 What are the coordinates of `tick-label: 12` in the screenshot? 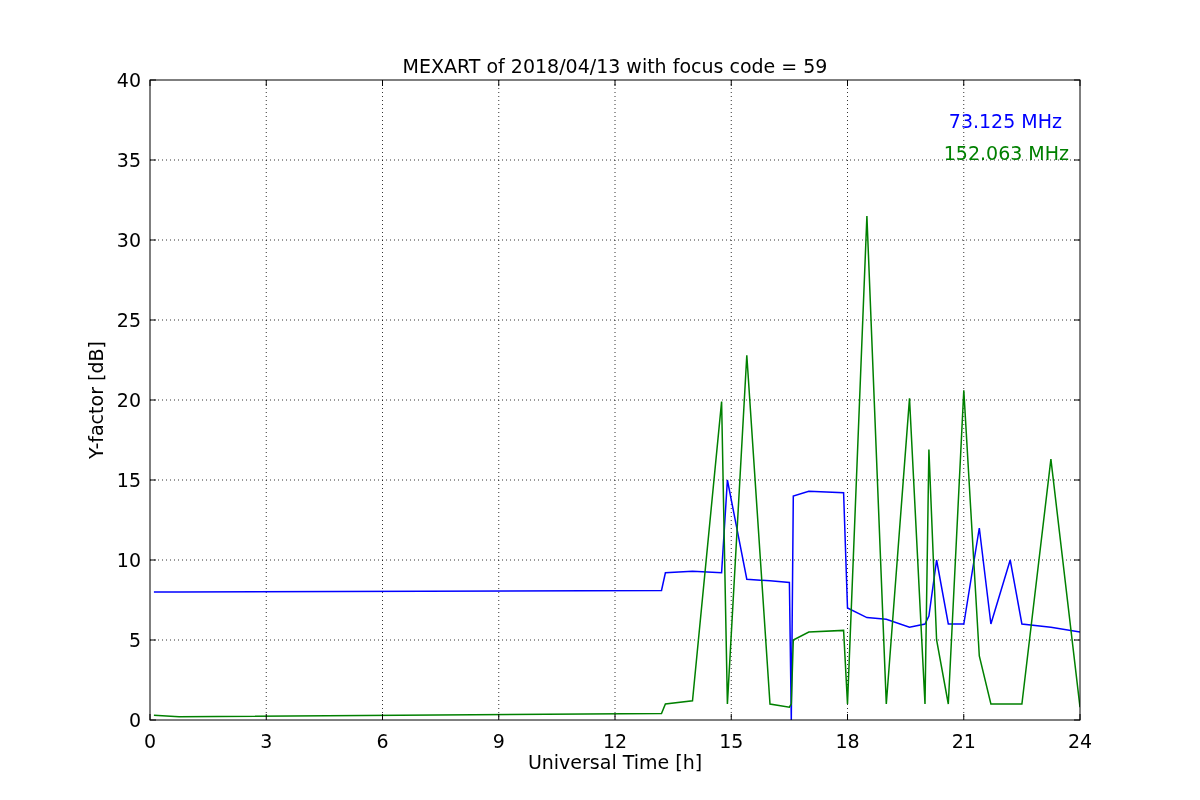 It's located at (615, 741).